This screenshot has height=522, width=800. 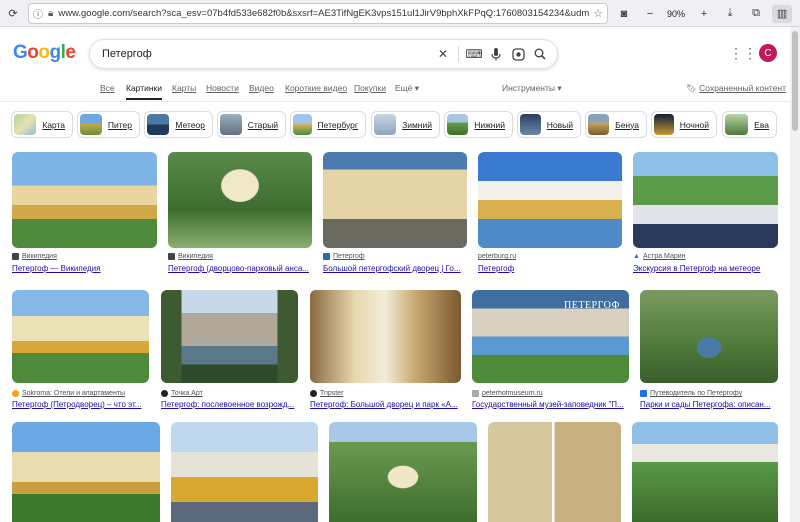 I want to click on chip-old: Старый, so click(x=251, y=124).